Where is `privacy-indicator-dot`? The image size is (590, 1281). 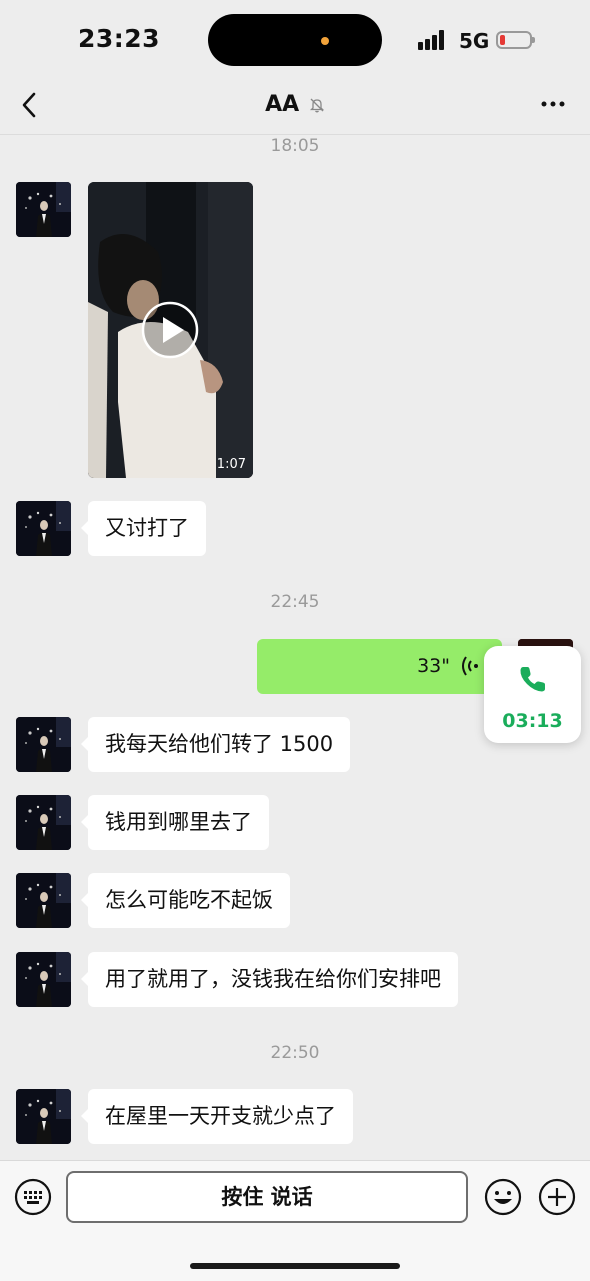 privacy-indicator-dot is located at coordinates (325, 41).